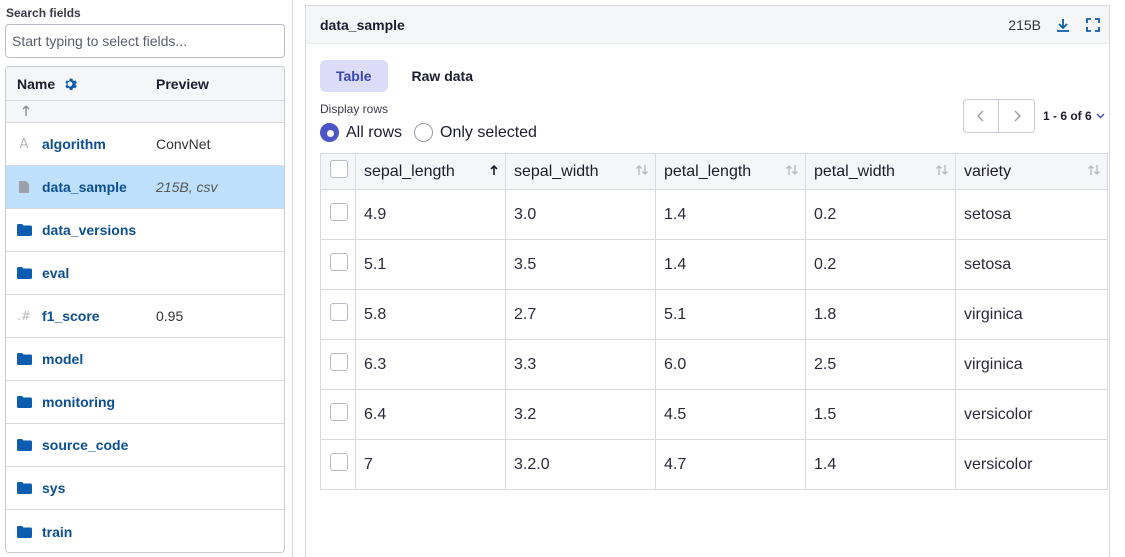  Describe the element at coordinates (354, 76) in the screenshot. I see `tab-table: Table` at that location.